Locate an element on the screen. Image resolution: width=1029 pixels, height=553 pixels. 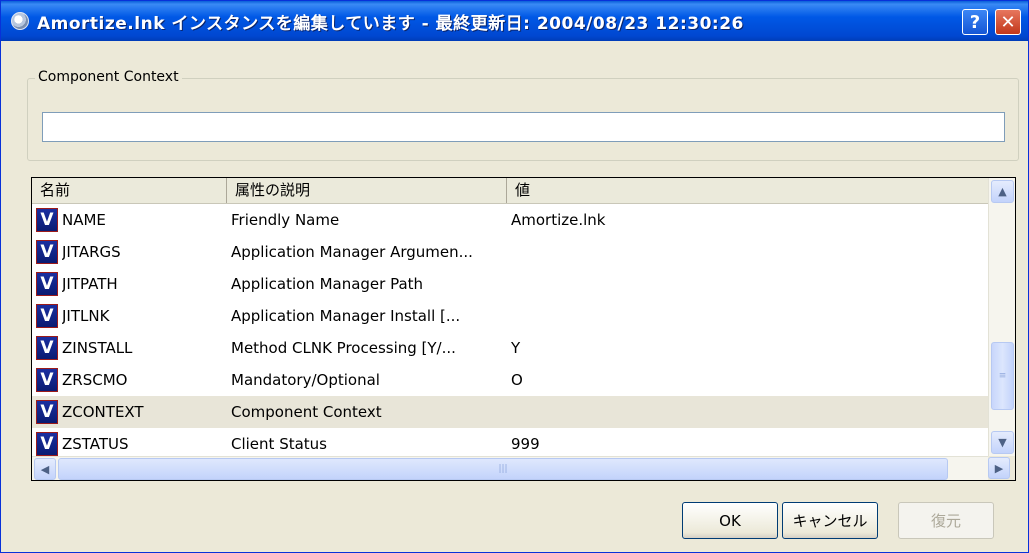
table-row-selected: V ZCONTEXT Component Context is located at coordinates (510, 412).